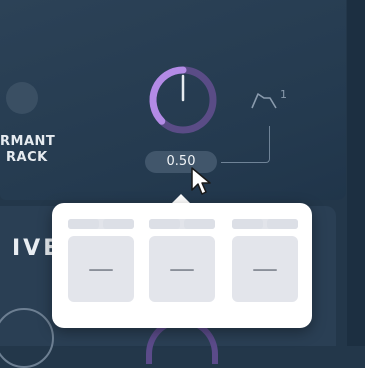 Image resolution: width=365 pixels, height=368 pixels. What do you see at coordinates (356, 173) in the screenshot?
I see `panel-divider` at bounding box center [356, 173].